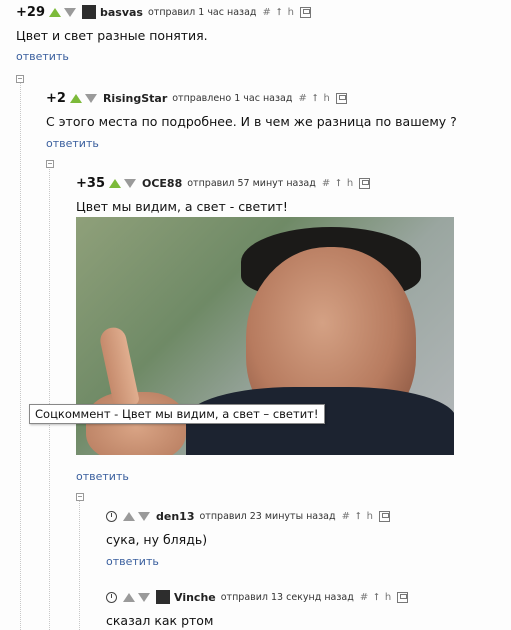 This screenshot has height=630, width=511. I want to click on author-link: RisingStar, so click(135, 98).